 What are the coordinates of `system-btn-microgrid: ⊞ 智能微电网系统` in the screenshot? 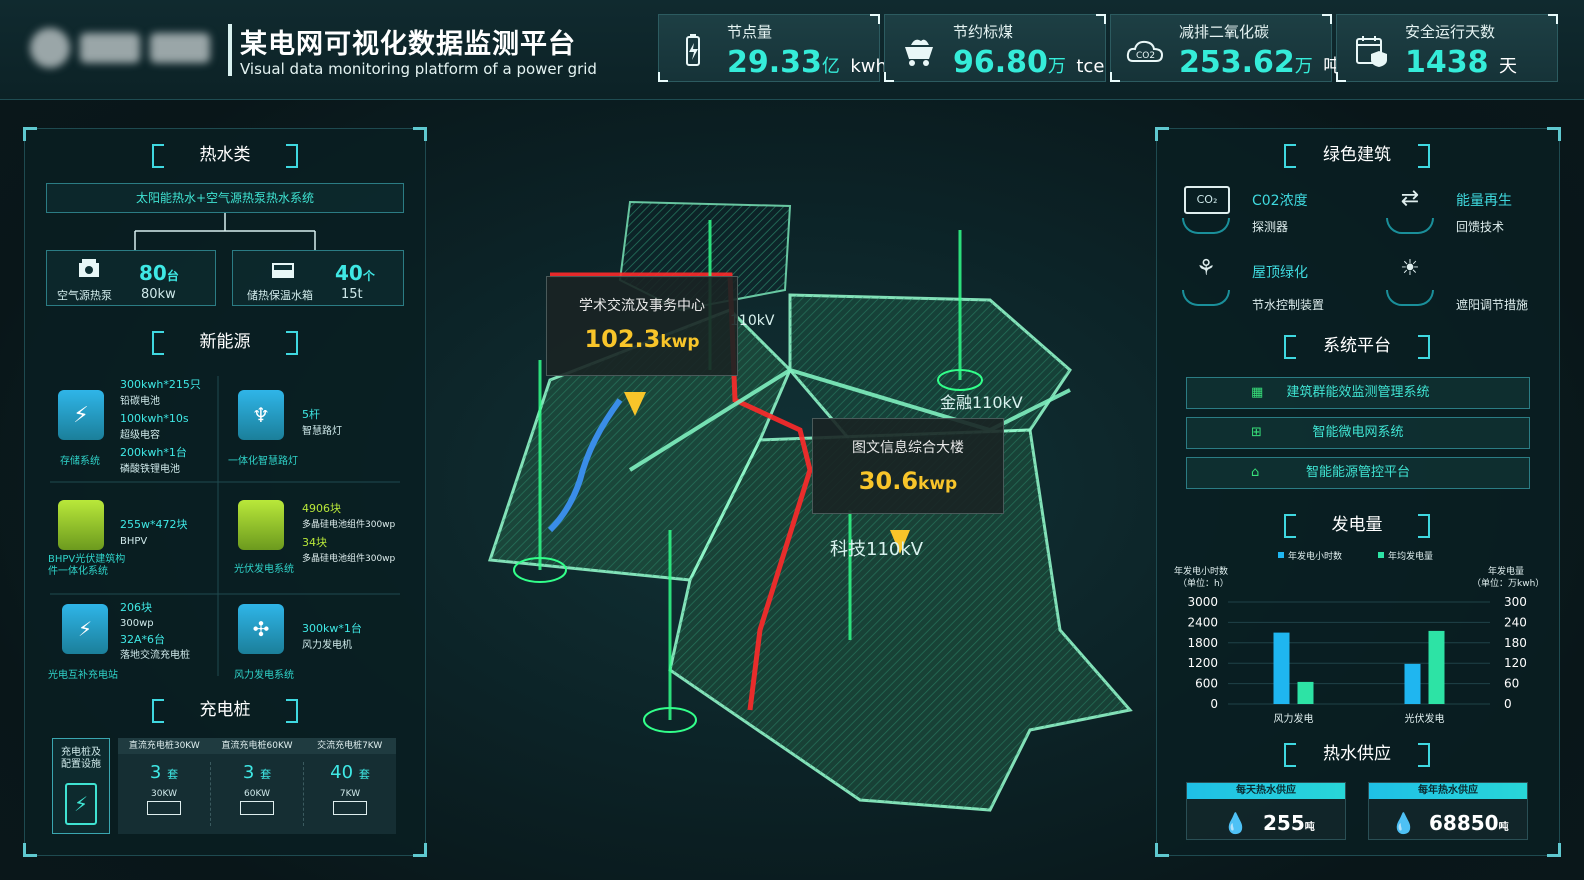 It's located at (1358, 433).